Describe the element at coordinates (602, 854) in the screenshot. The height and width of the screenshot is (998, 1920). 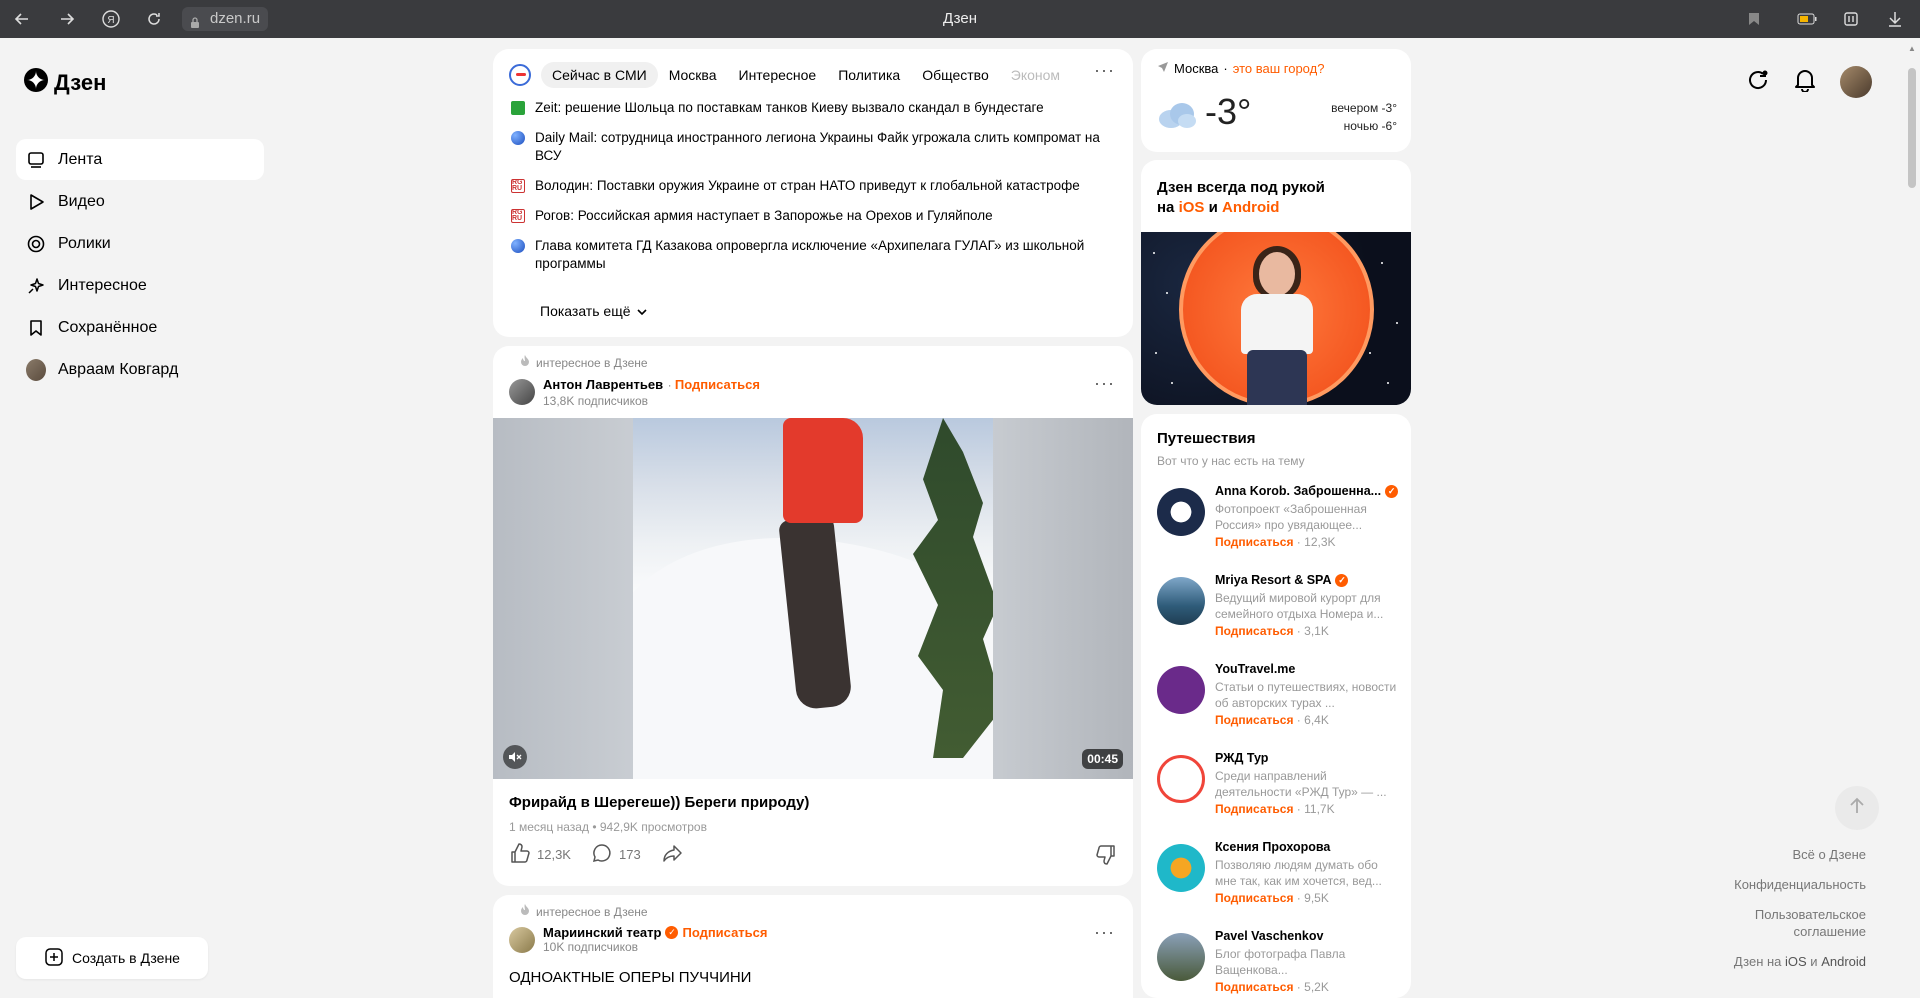
I see `comment-icon` at that location.